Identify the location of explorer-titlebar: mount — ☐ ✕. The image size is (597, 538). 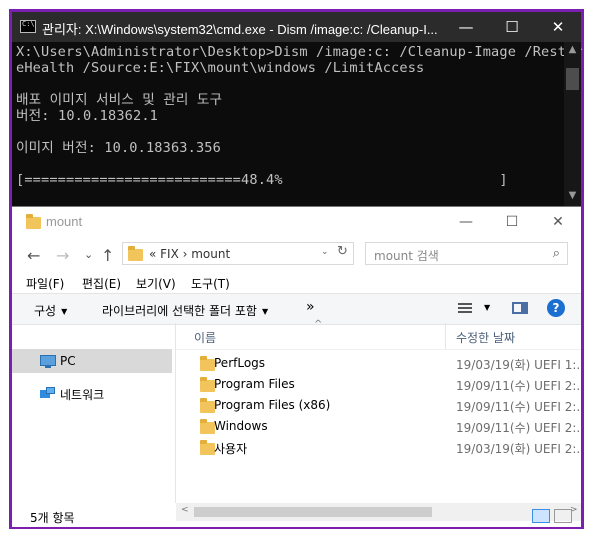
(296, 222).